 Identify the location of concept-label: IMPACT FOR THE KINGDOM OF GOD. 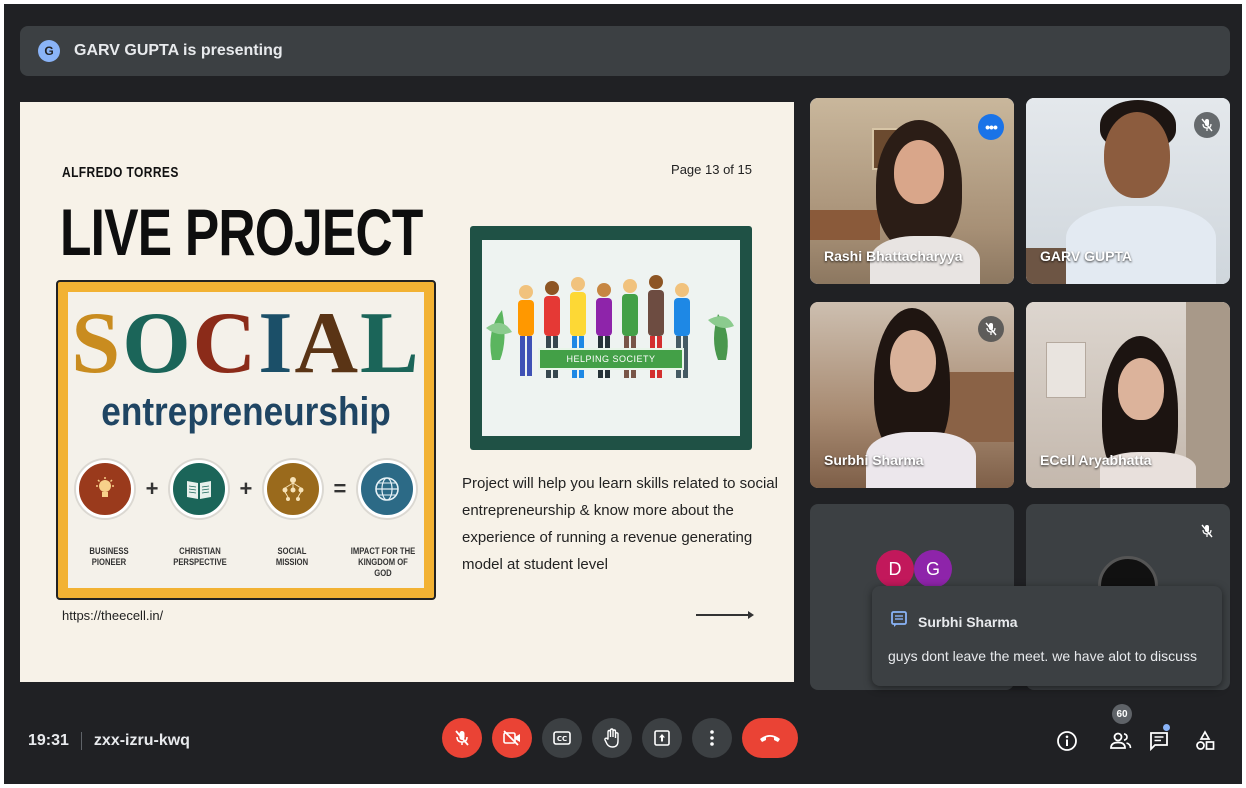
(383, 562).